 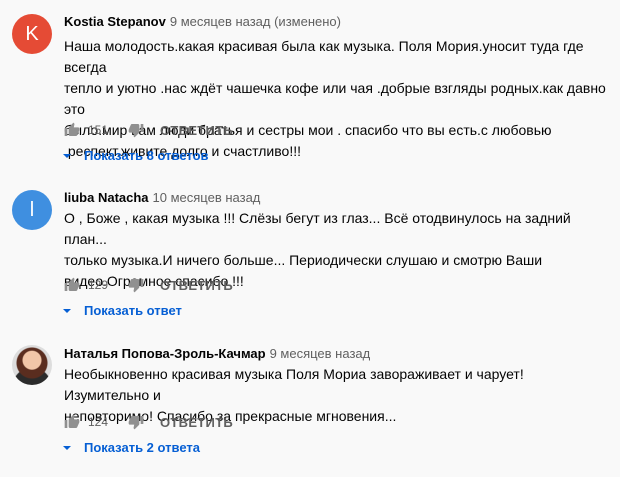 I want to click on like-count: 129, so click(x=98, y=285).